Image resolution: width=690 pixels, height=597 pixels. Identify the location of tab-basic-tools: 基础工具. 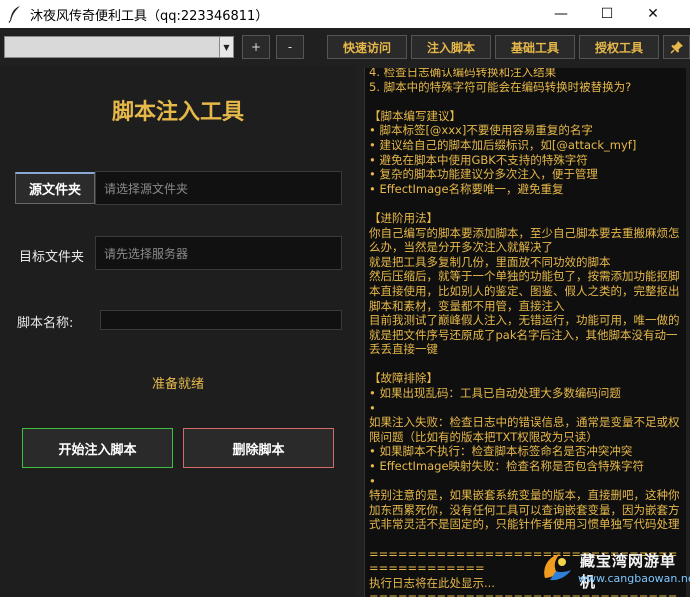
(535, 47).